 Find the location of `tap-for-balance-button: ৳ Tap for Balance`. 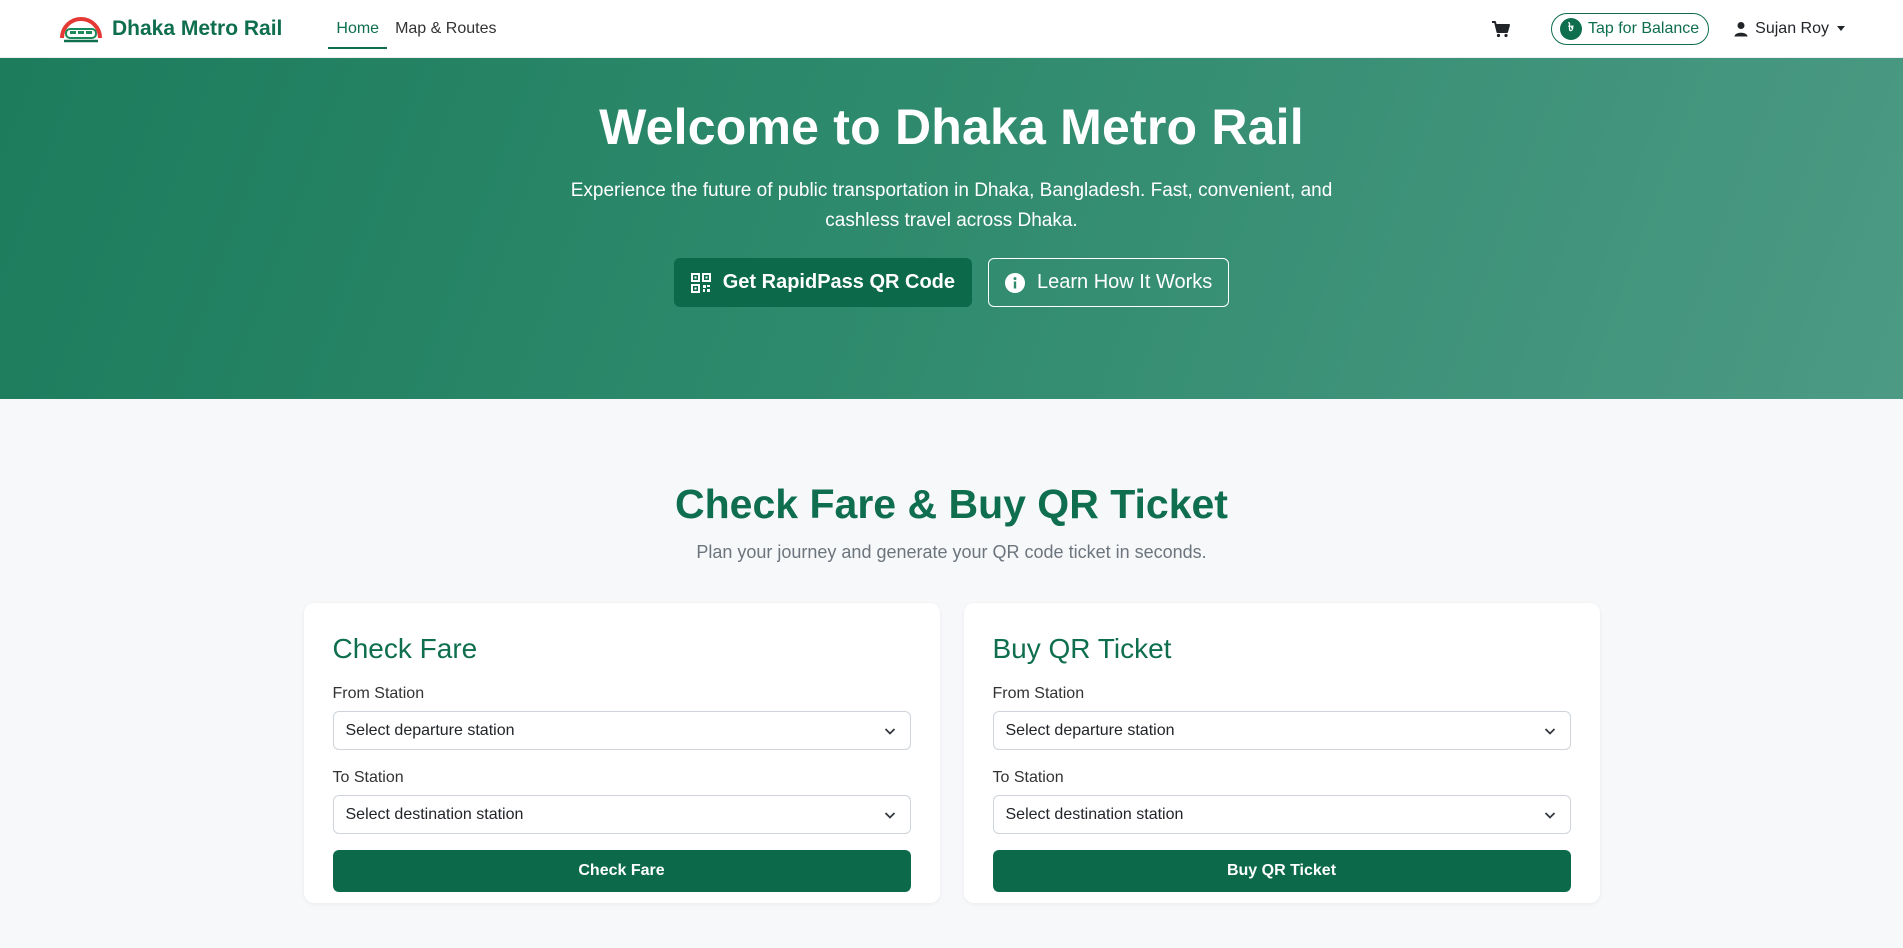

tap-for-balance-button: ৳ Tap for Balance is located at coordinates (1630, 28).